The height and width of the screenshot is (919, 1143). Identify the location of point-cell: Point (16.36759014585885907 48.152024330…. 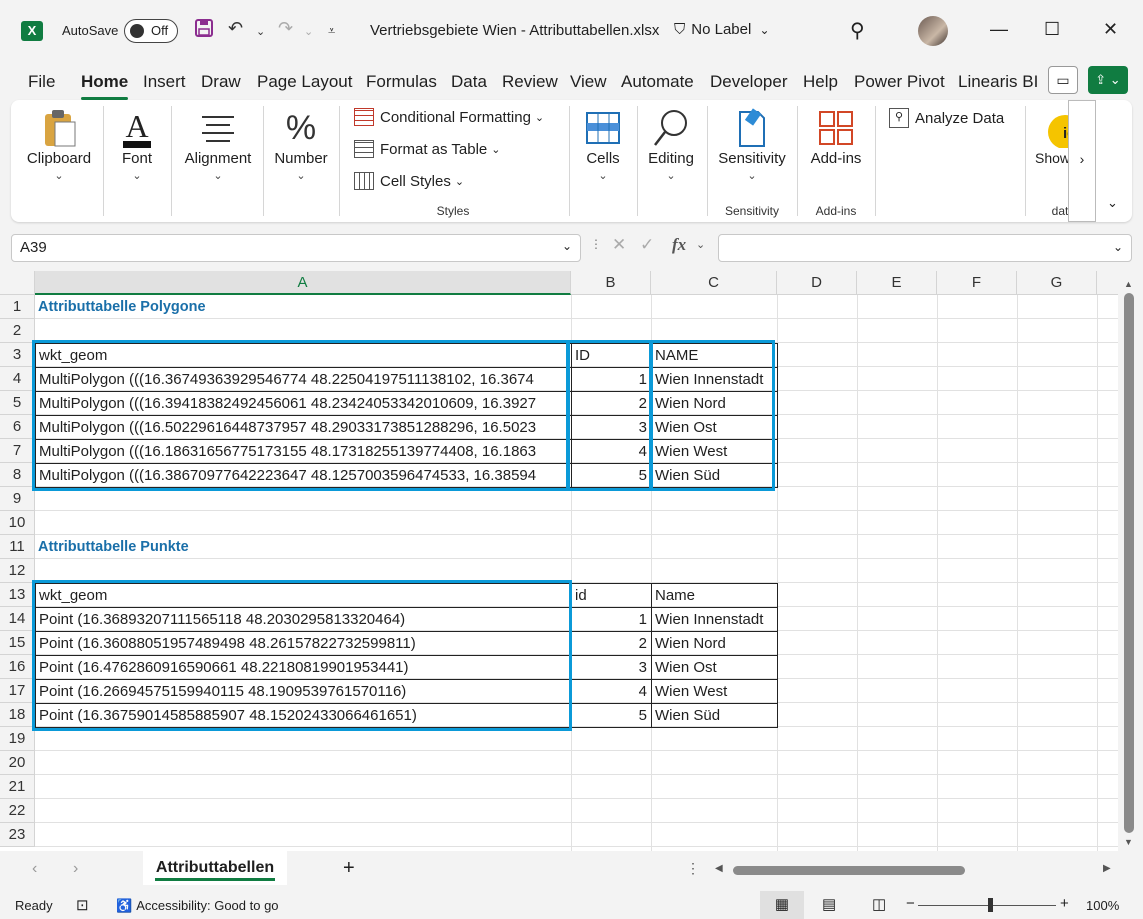
(303, 715).